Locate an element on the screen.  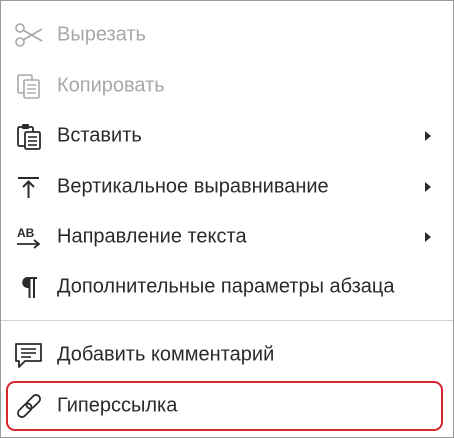
menu-item-add-comment: Добавить комментарий is located at coordinates (227, 355).